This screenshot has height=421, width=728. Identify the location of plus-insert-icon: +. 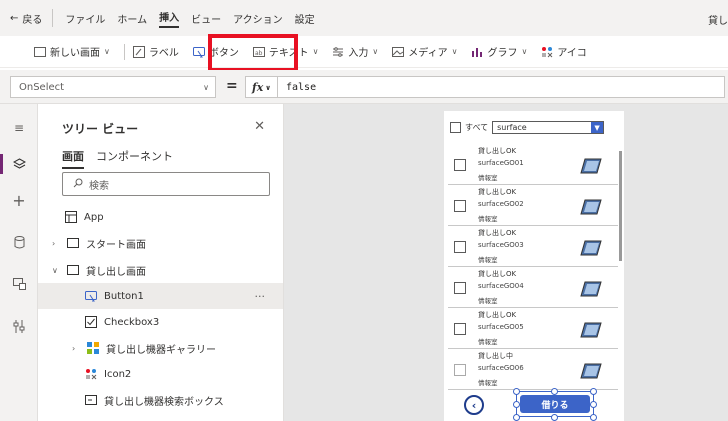
(19, 200).